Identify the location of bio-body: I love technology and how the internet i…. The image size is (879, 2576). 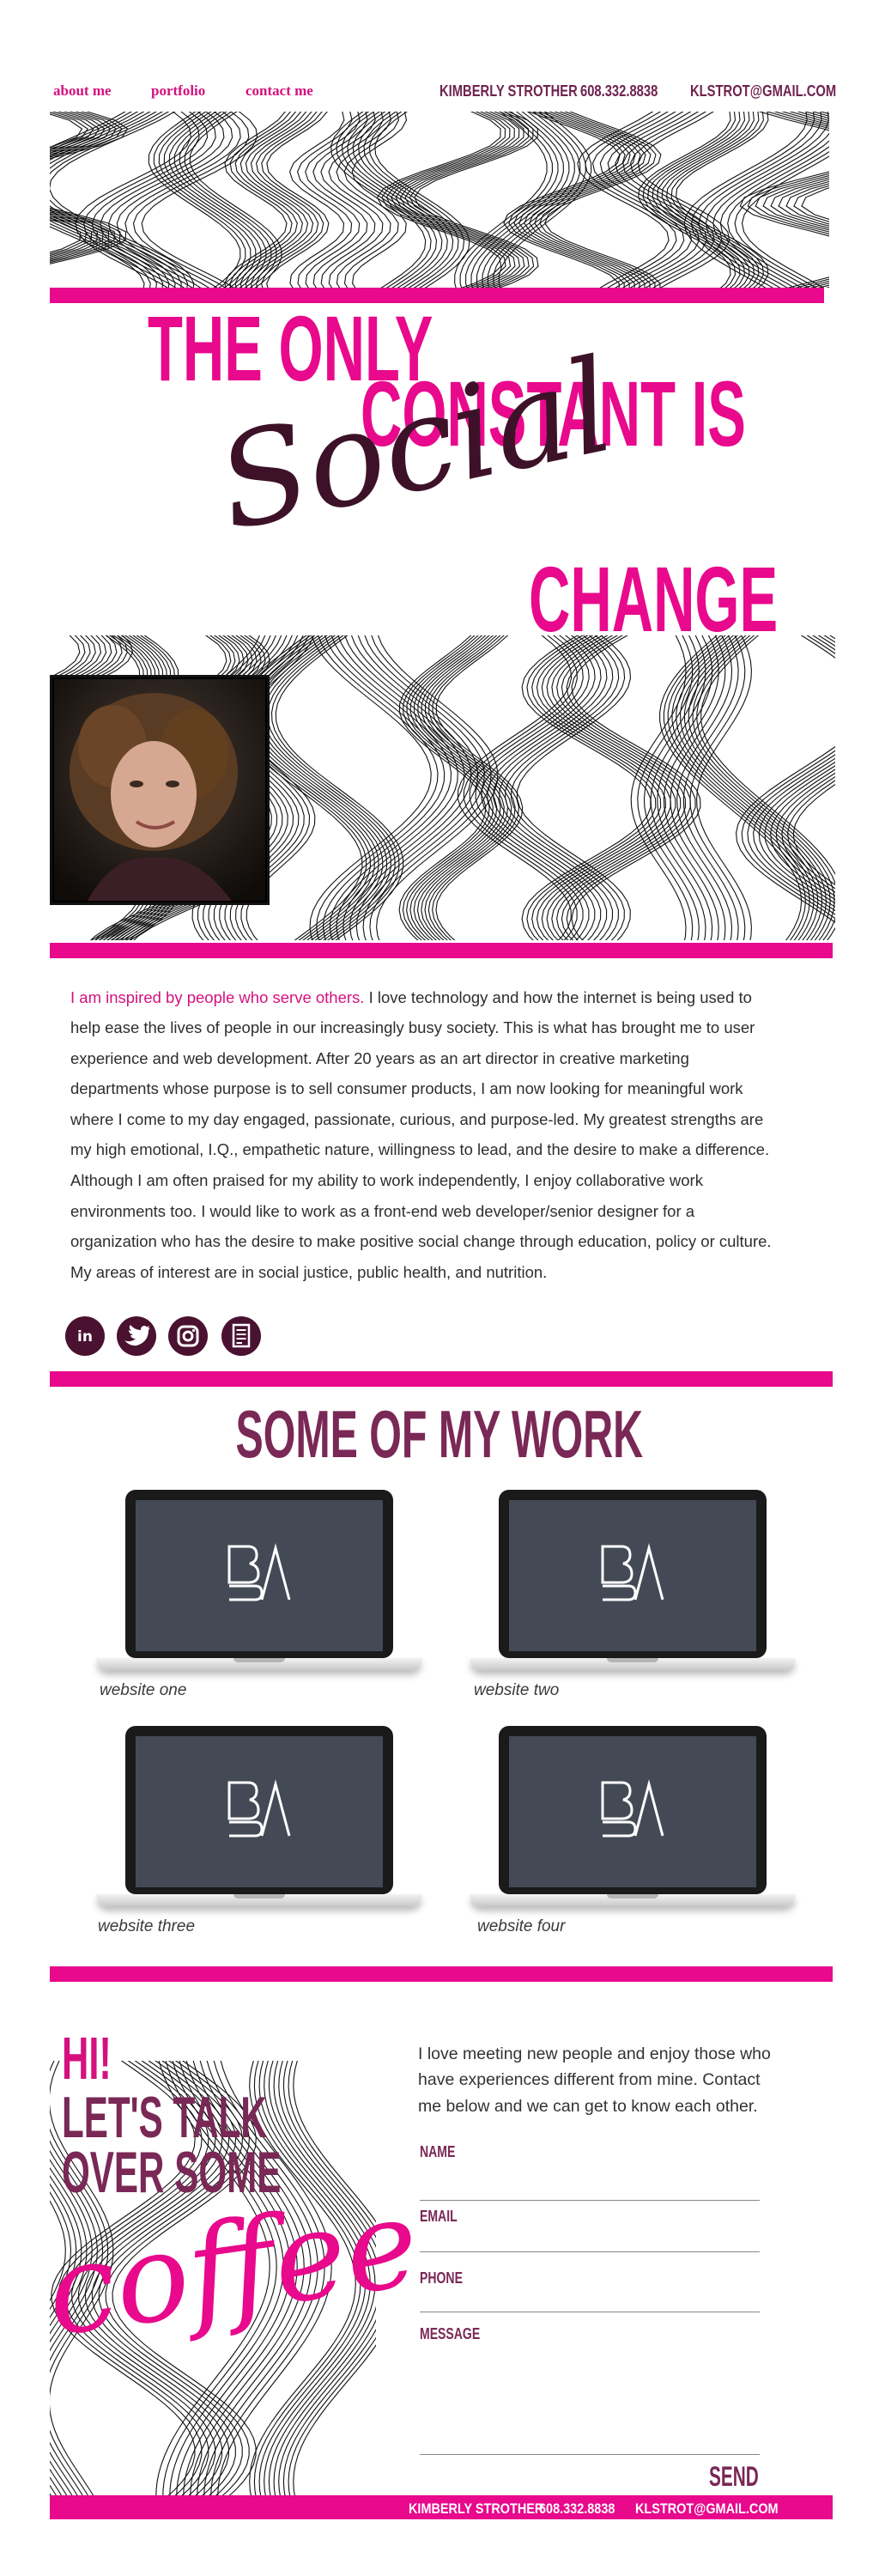
(421, 1134).